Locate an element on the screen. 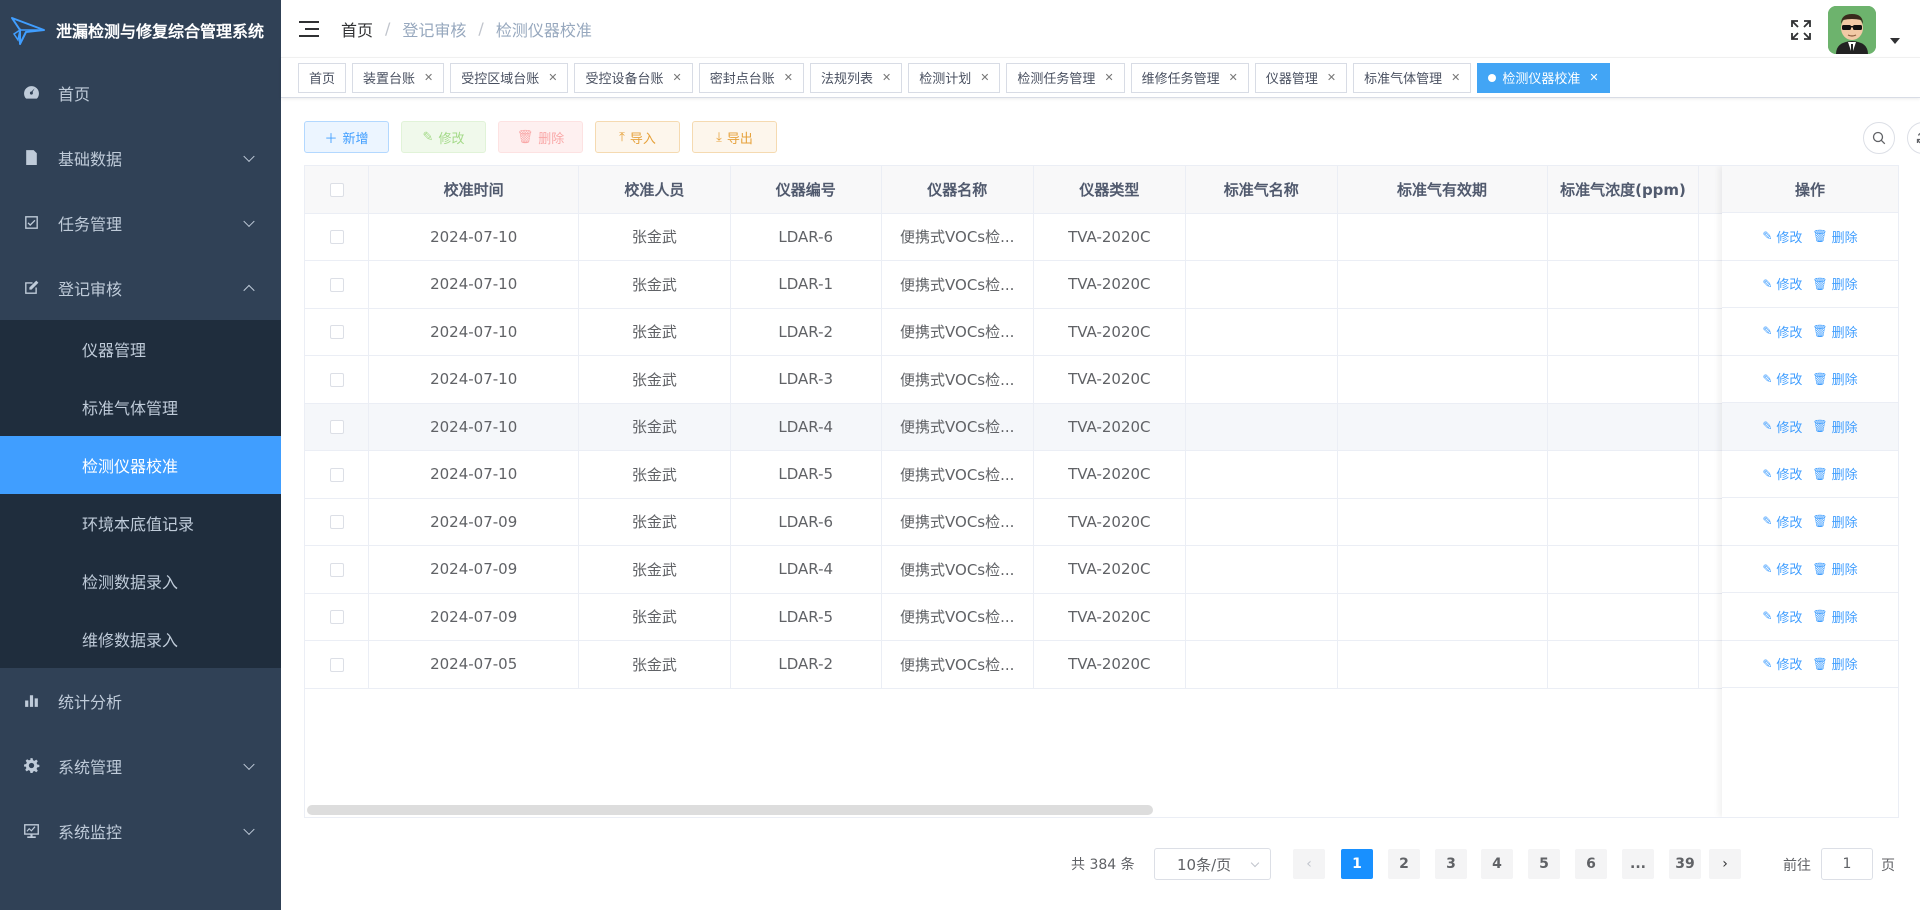  column-header: 仪器类型 is located at coordinates (1110, 190).